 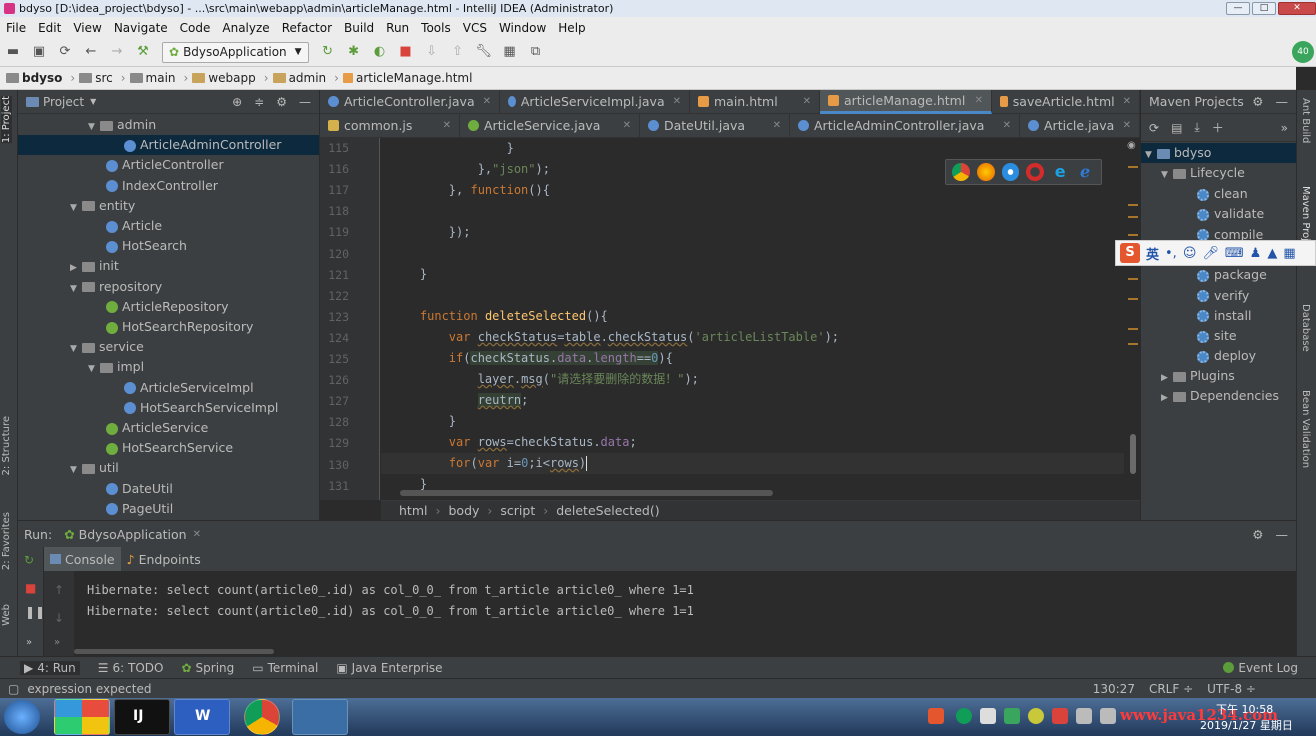 I want to click on project-tree-item: ▼ admin, so click(x=168, y=125).